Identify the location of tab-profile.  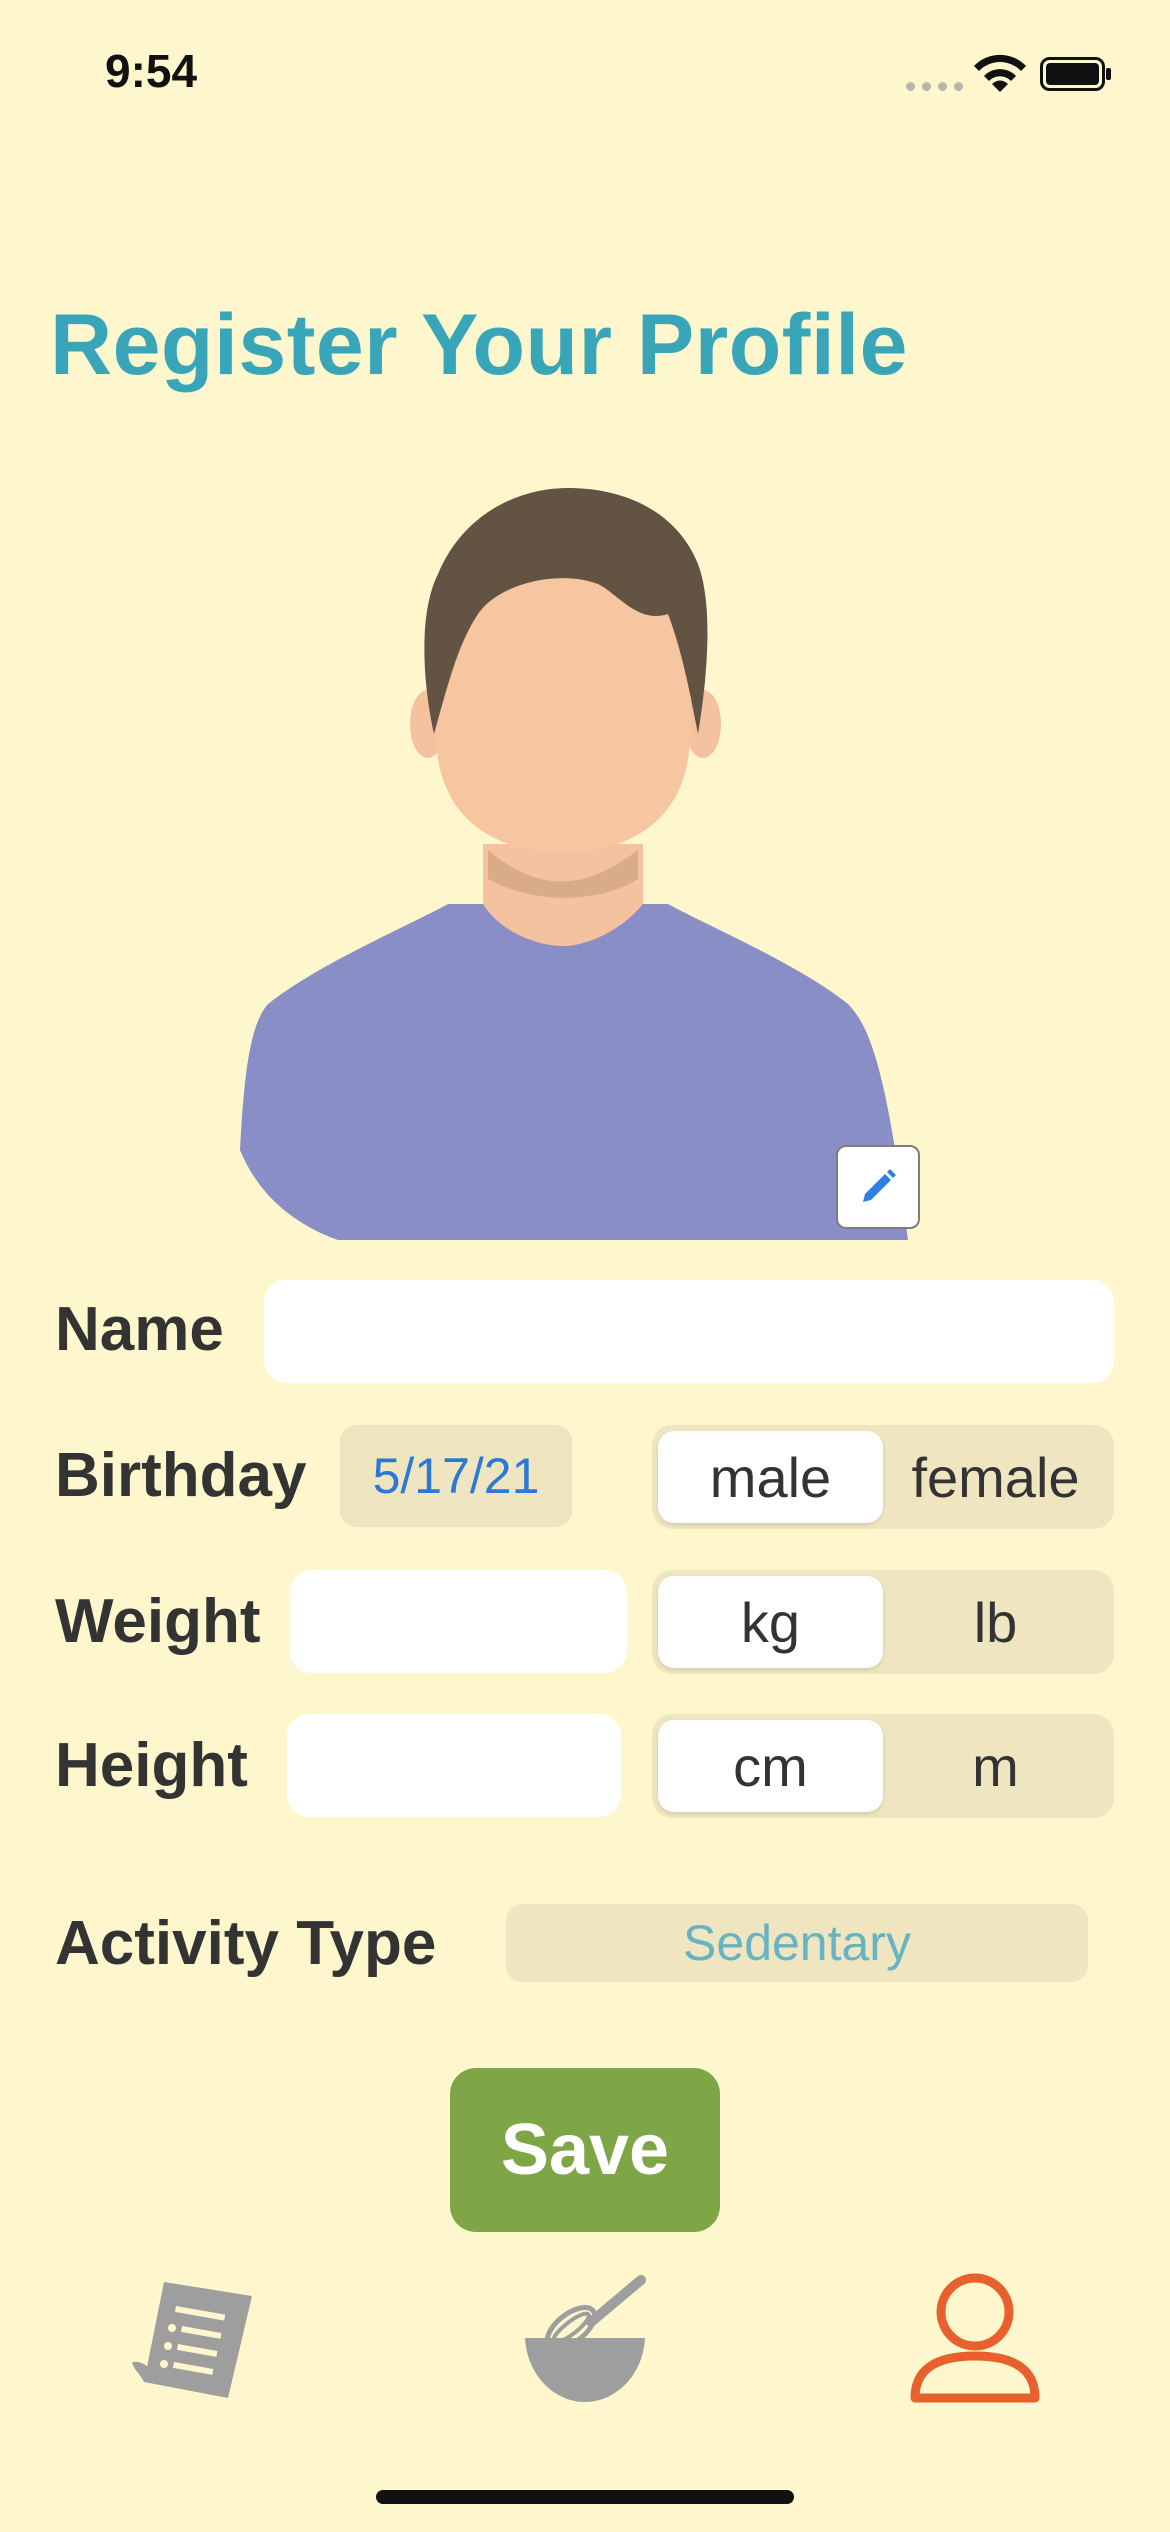
(975, 2336).